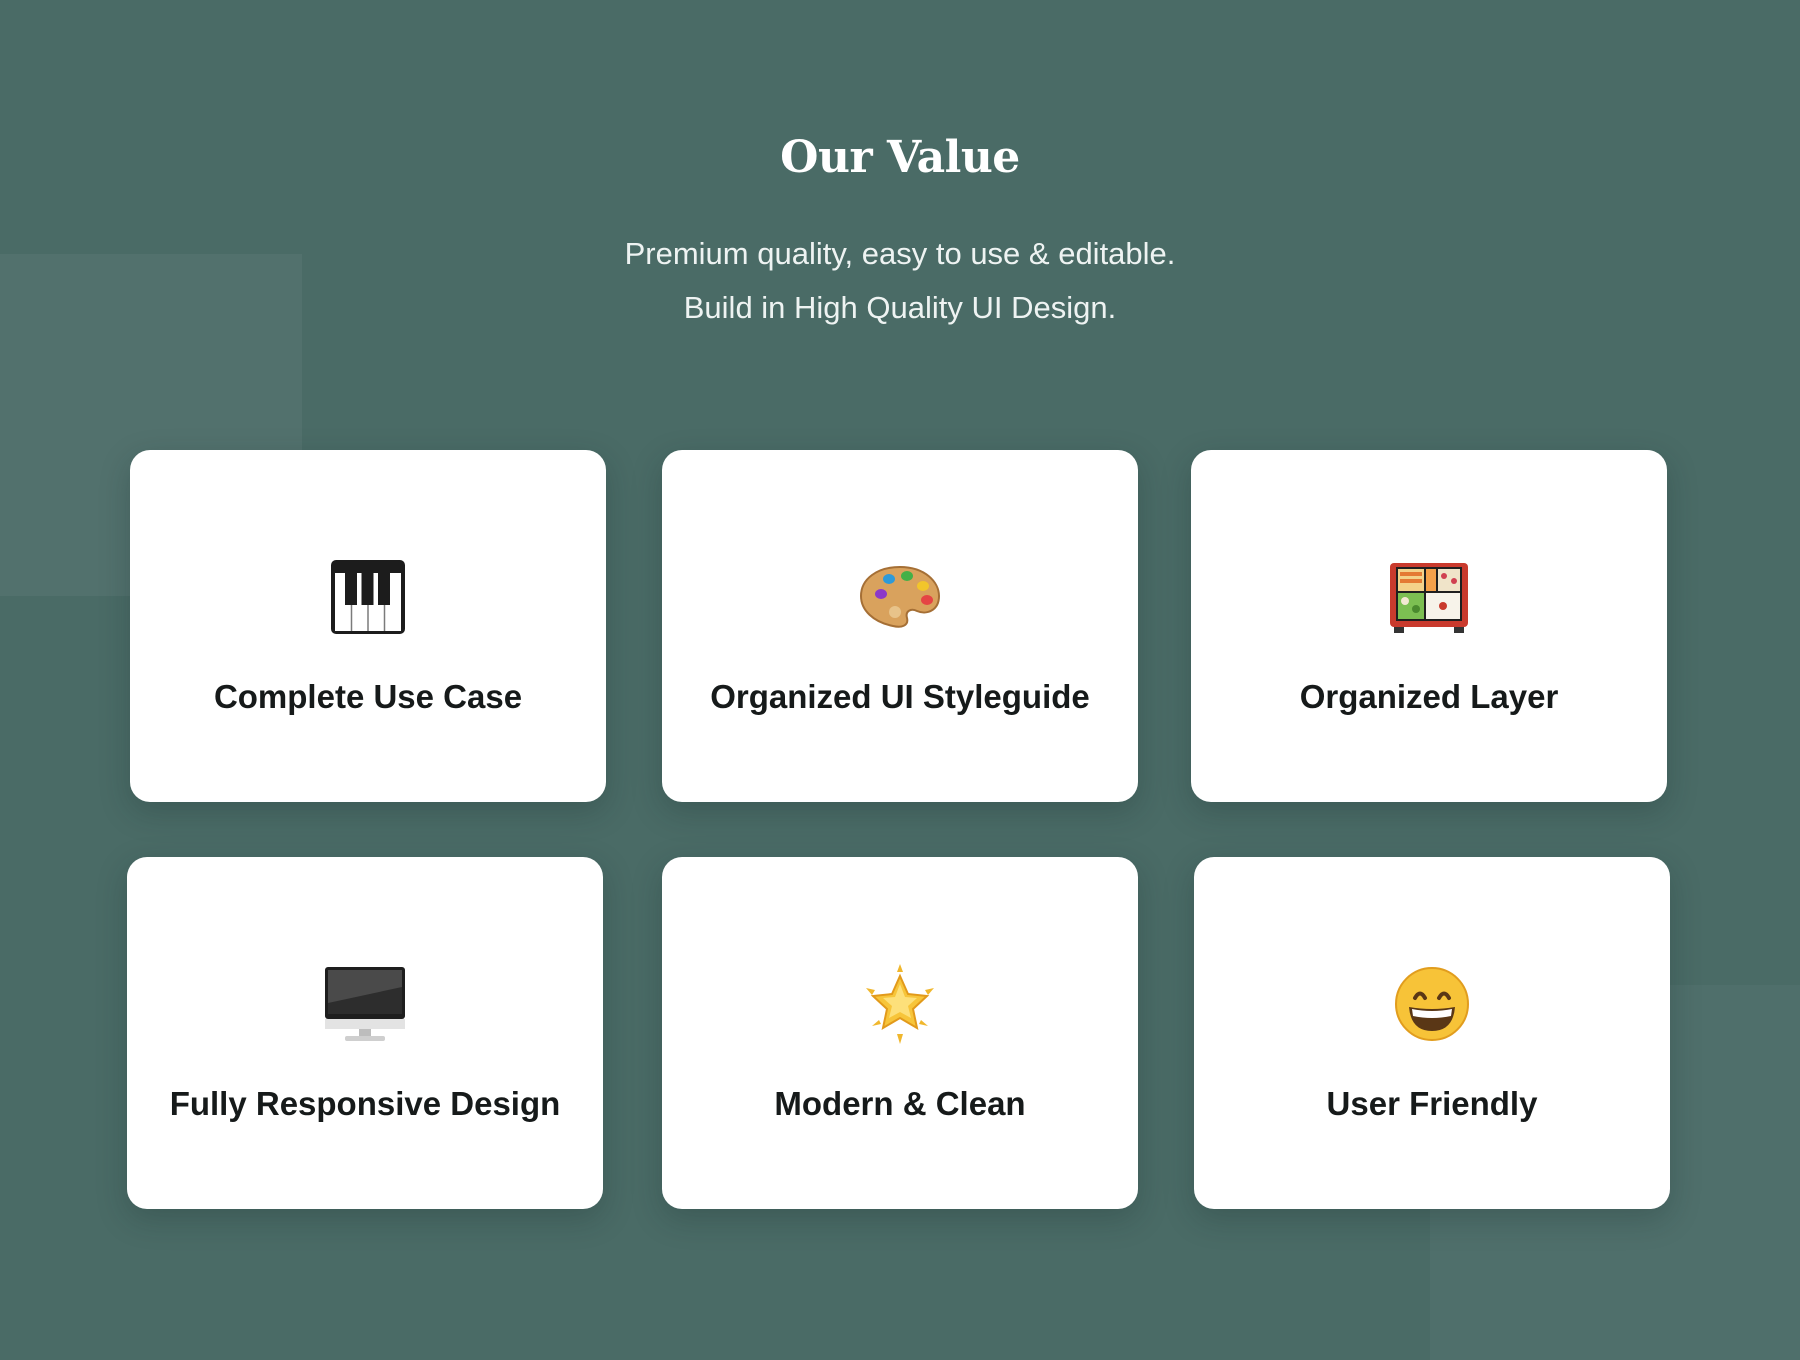  I want to click on artist-palette-icon, so click(900, 597).